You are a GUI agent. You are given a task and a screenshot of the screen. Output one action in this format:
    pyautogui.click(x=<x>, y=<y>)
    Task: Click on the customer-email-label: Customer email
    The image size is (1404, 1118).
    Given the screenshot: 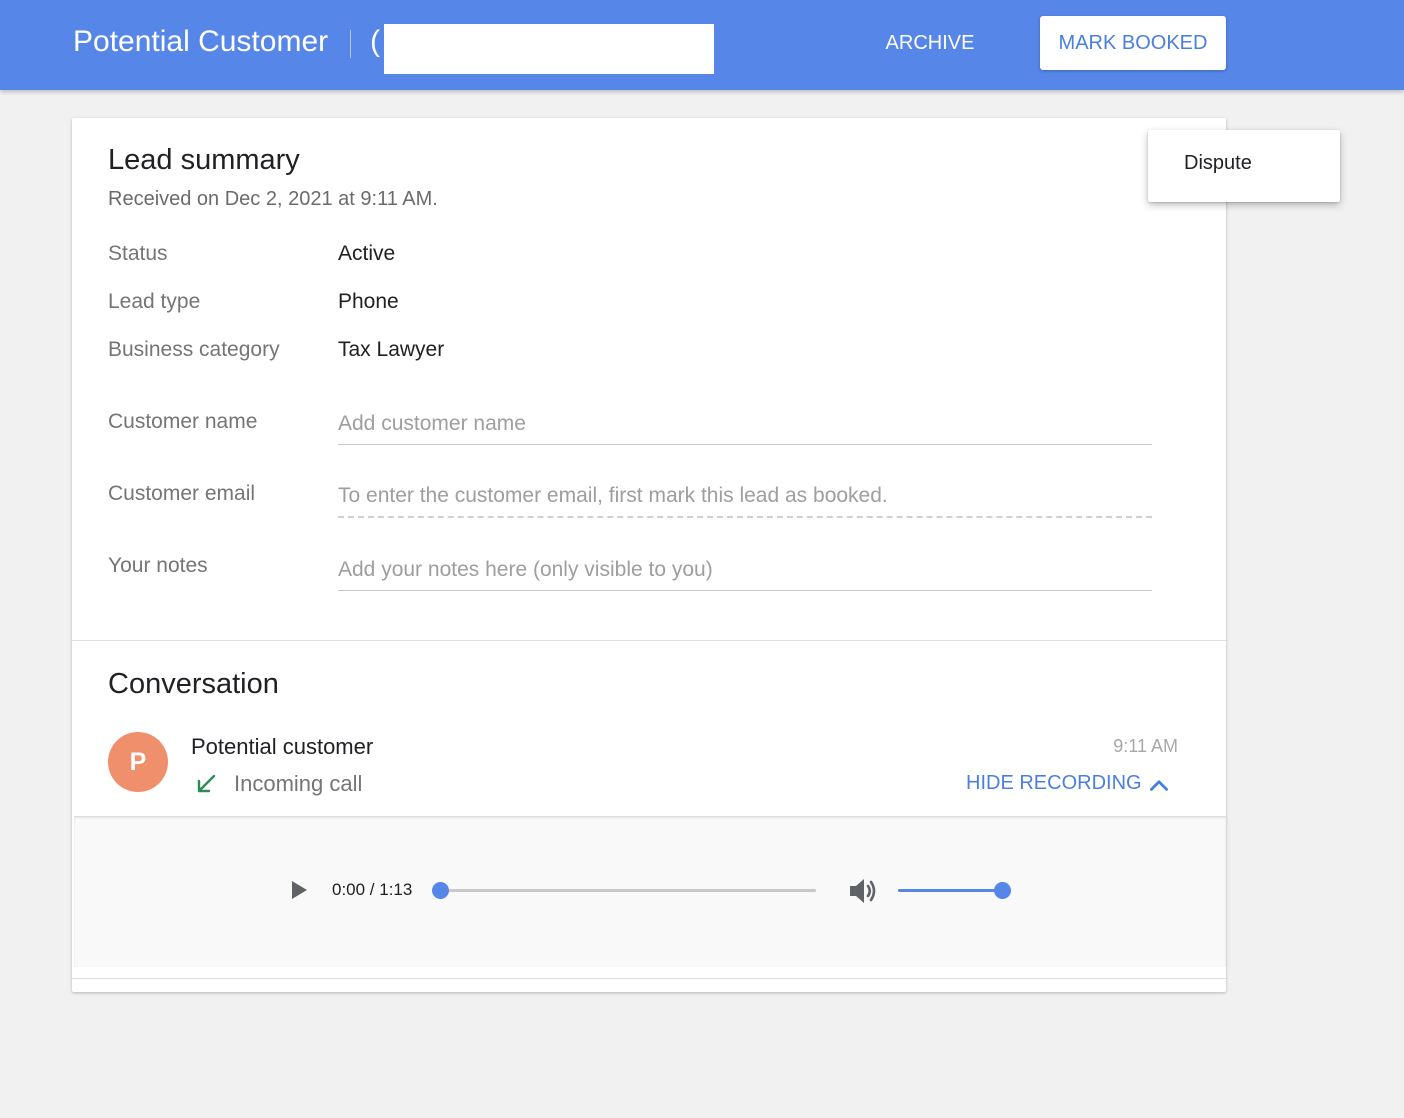 What is the action you would take?
    pyautogui.click(x=182, y=493)
    